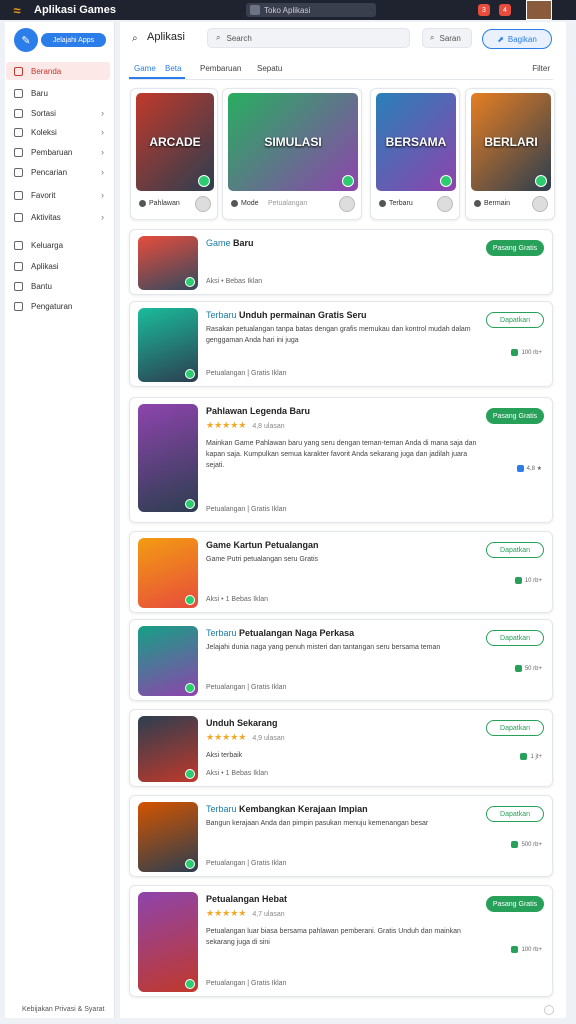  Describe the element at coordinates (539, 10) in the screenshot. I see `avatar` at that location.